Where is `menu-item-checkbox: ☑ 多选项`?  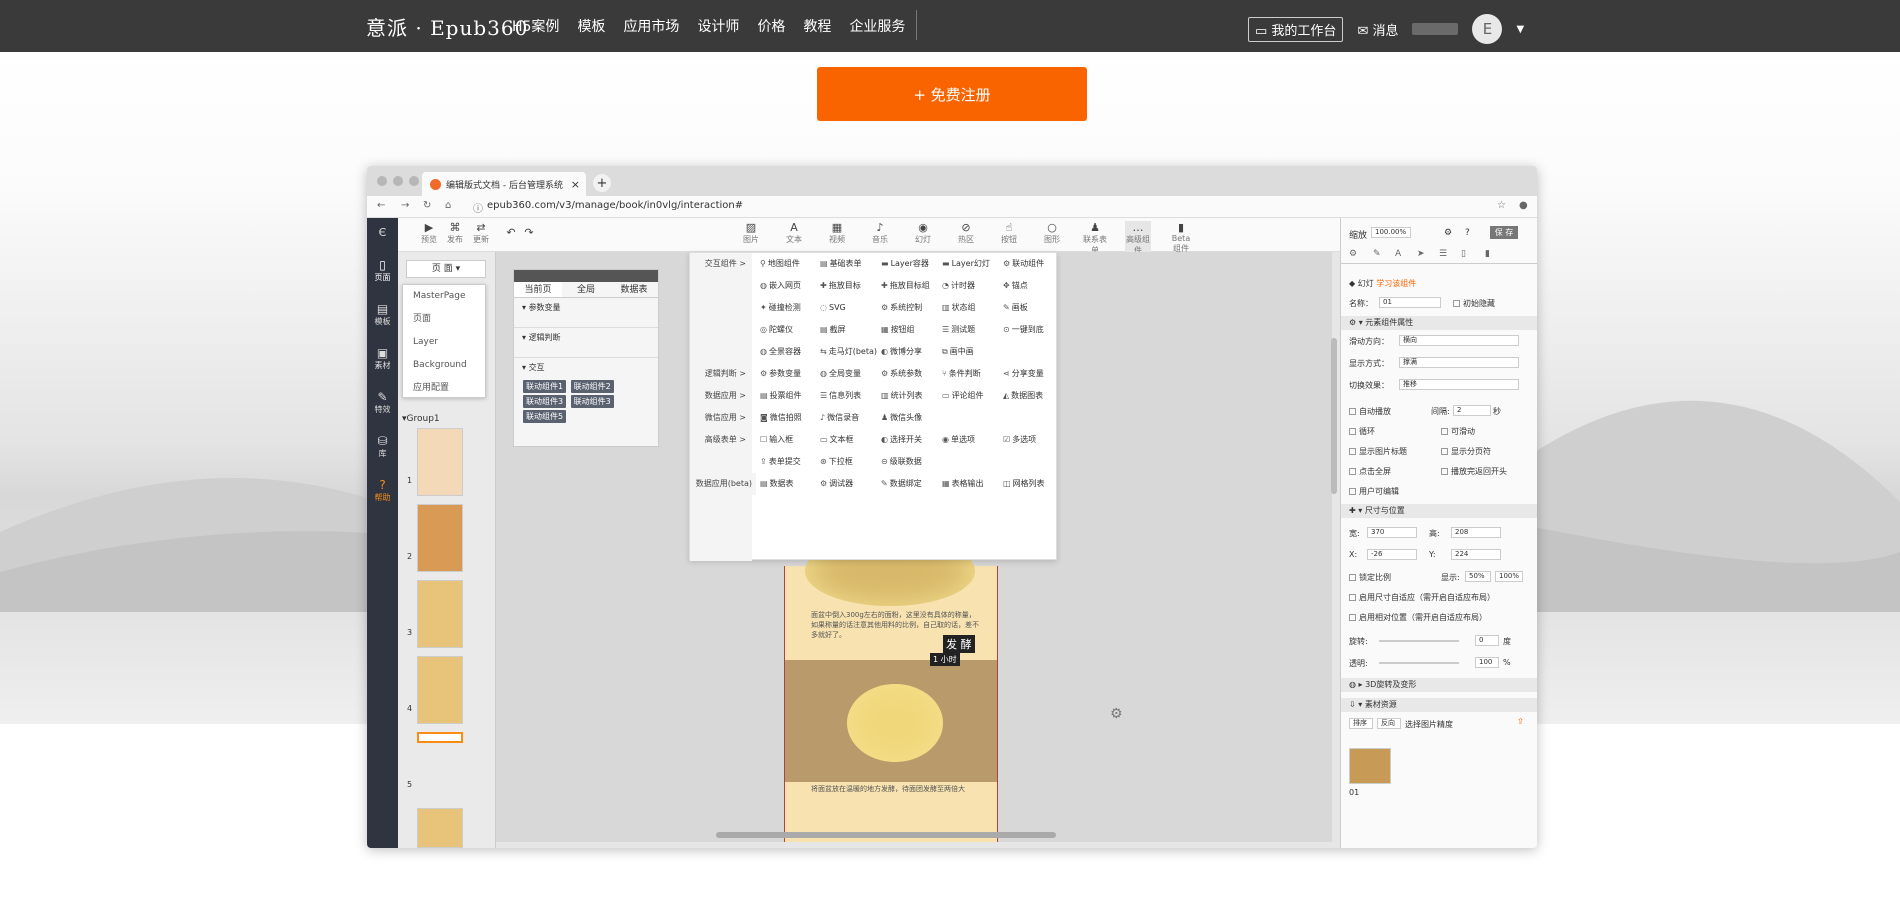
menu-item-checkbox: ☑ 多选项 is located at coordinates (1033, 440).